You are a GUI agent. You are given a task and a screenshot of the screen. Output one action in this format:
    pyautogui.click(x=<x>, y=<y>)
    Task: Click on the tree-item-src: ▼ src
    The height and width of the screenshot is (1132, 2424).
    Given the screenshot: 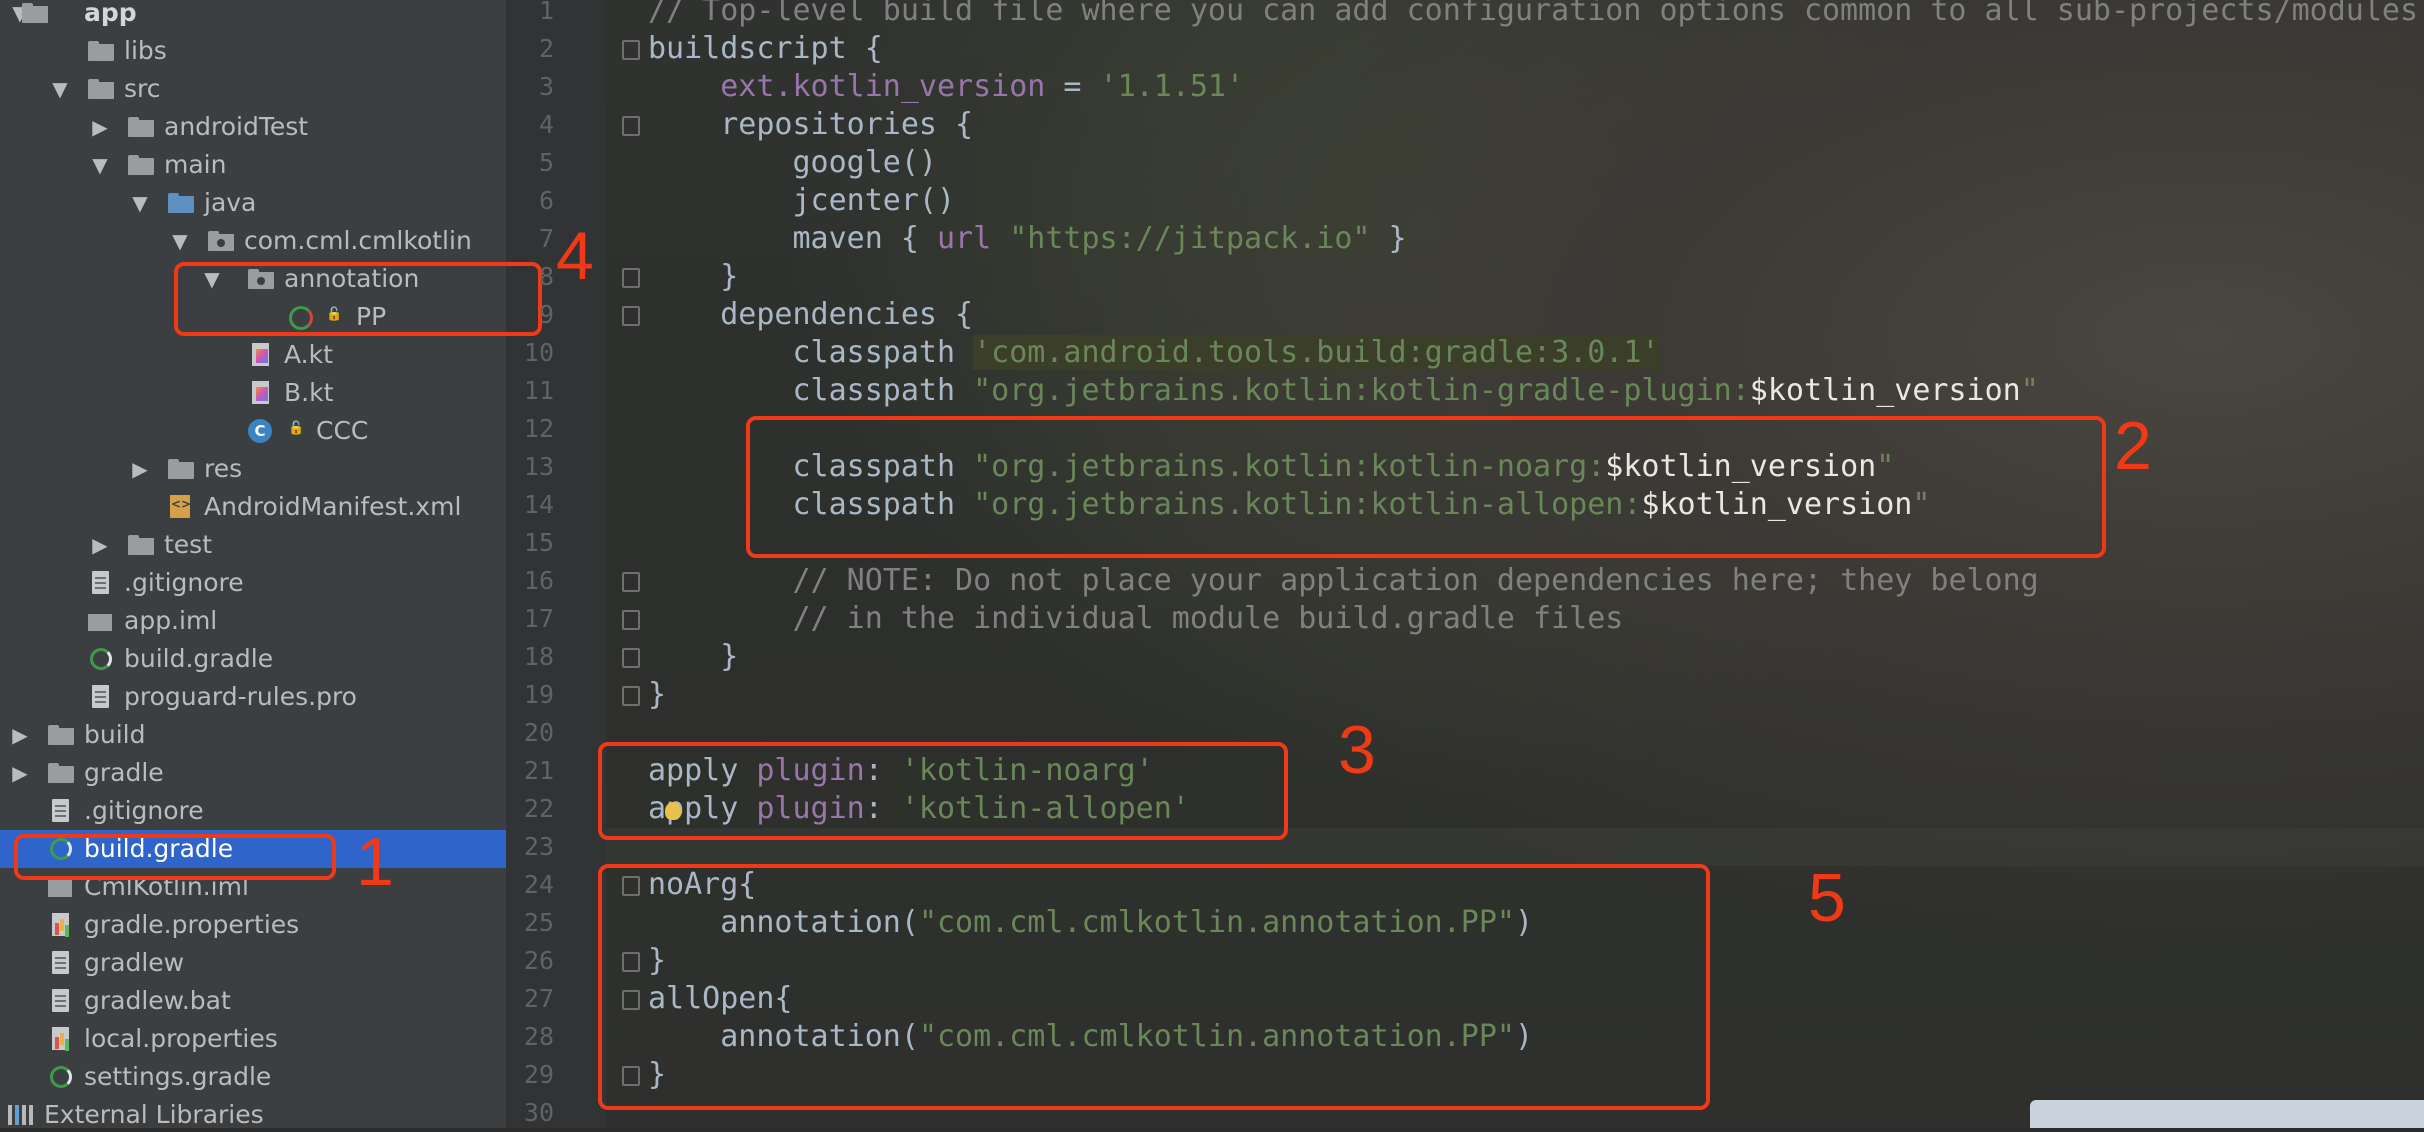 What is the action you would take?
    pyautogui.click(x=253, y=89)
    